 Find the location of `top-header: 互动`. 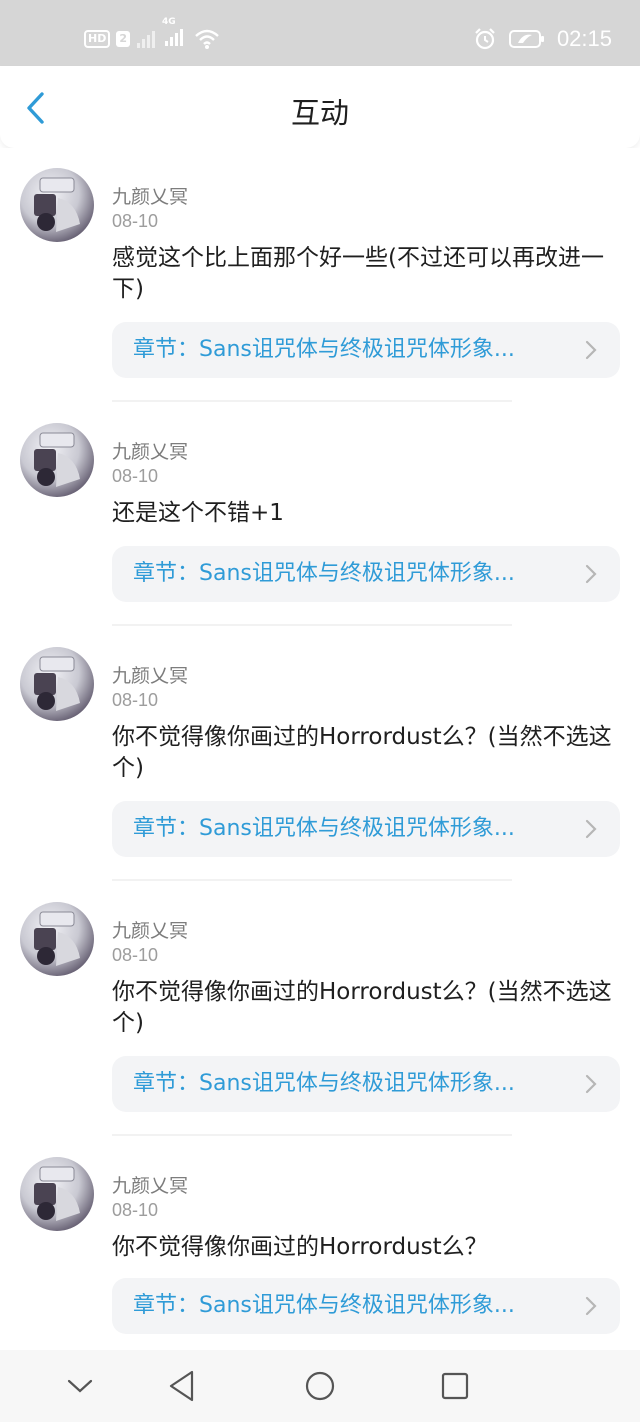

top-header: 互动 is located at coordinates (320, 107).